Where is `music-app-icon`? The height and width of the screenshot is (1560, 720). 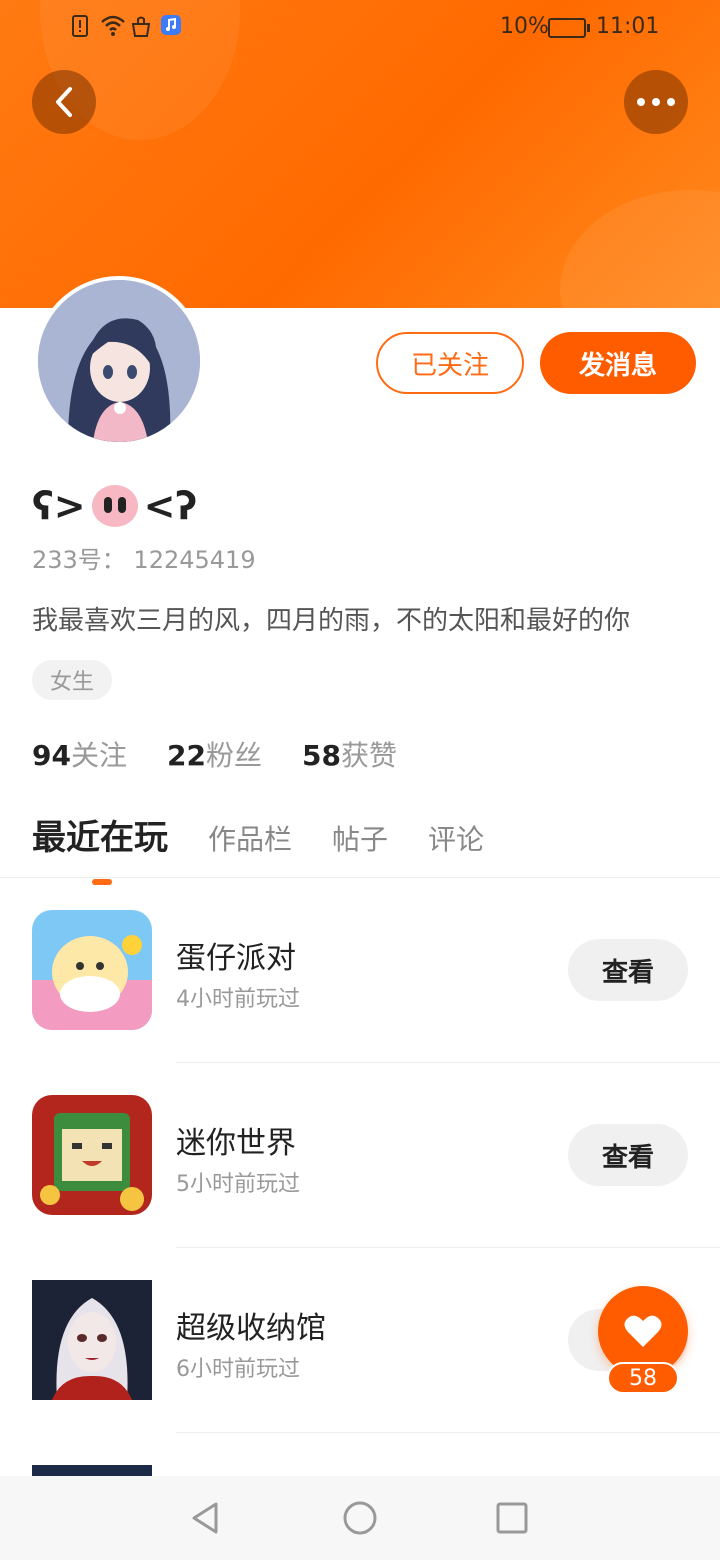
music-app-icon is located at coordinates (171, 26).